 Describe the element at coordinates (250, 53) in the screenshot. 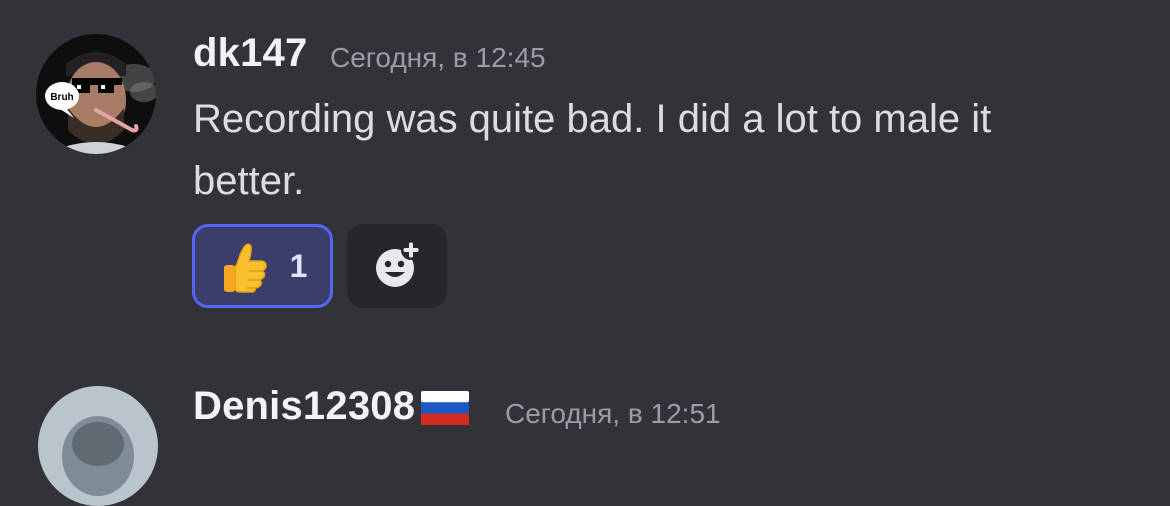

I see `username: dk147` at that location.